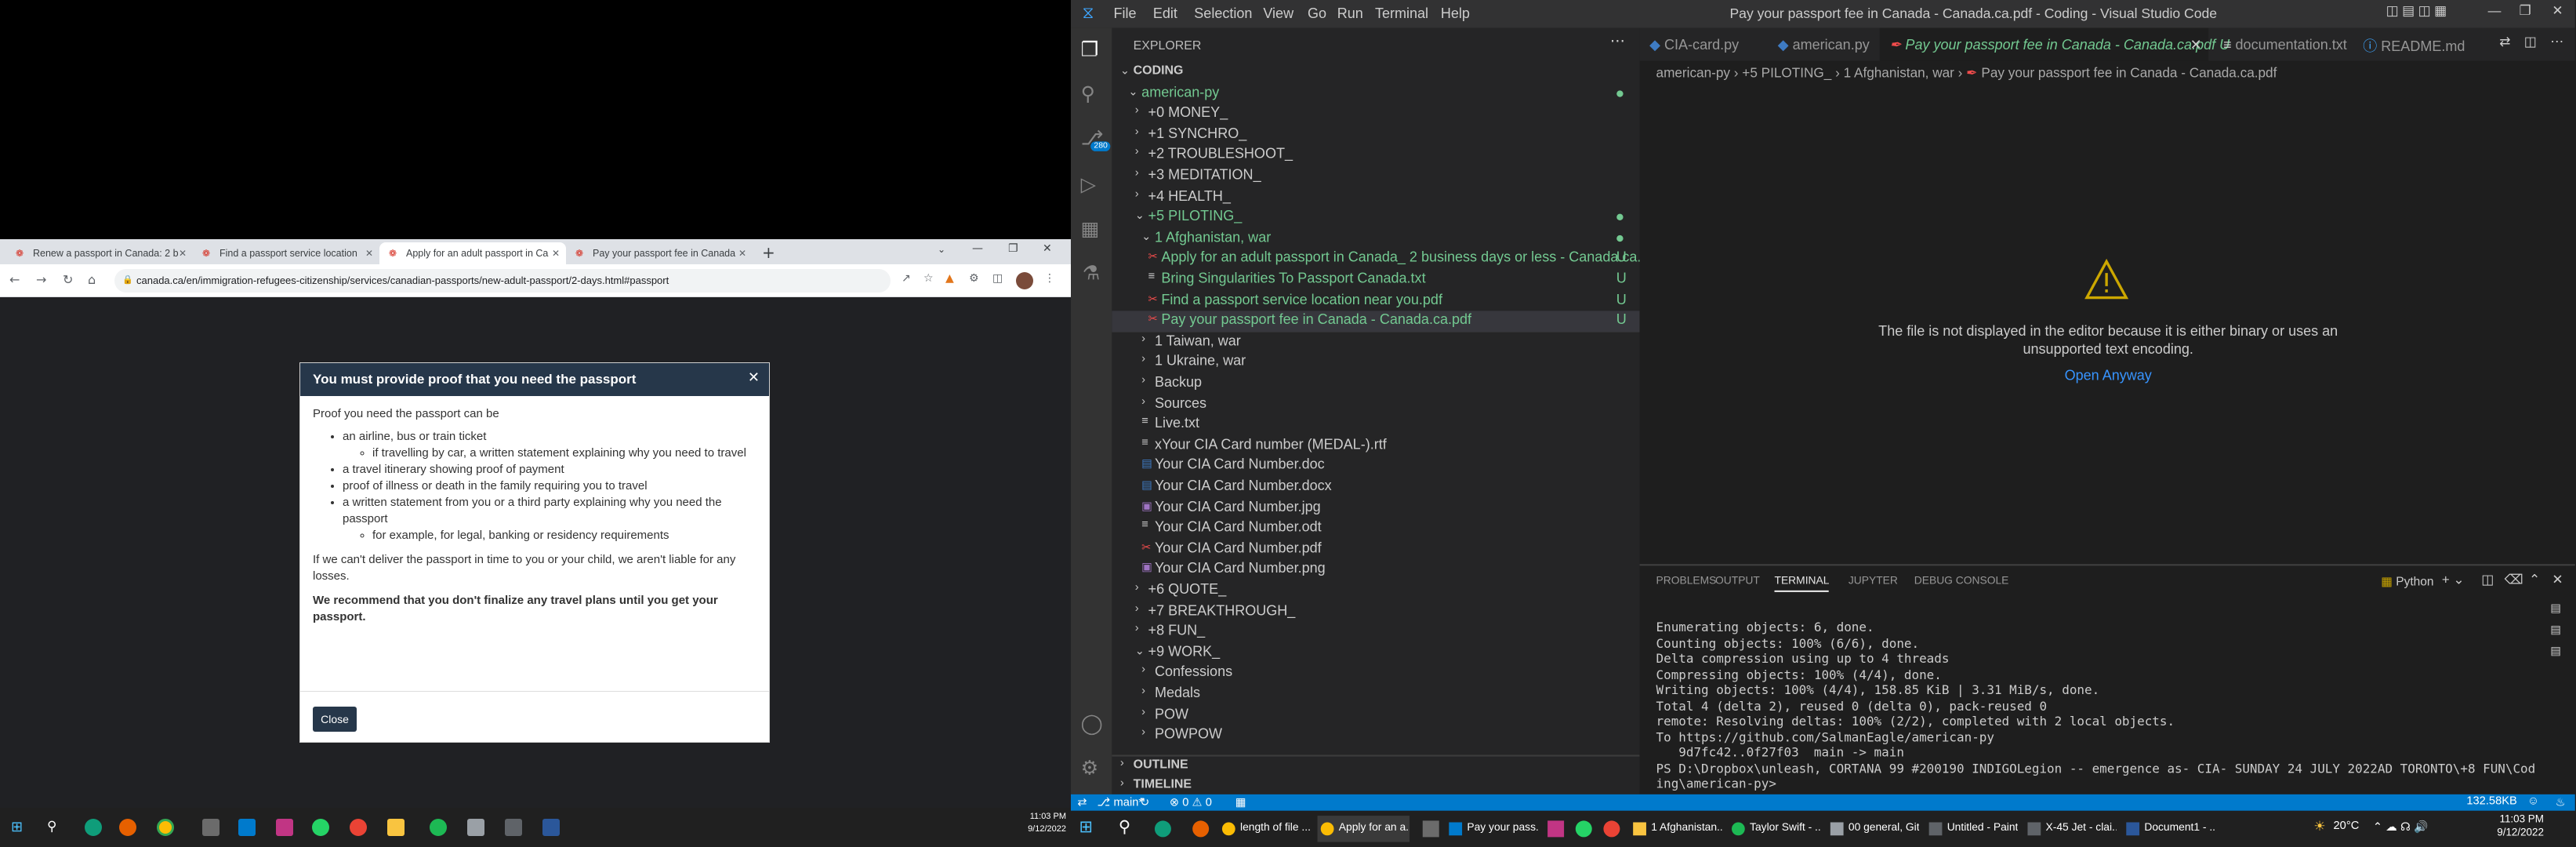 This screenshot has height=847, width=2576. I want to click on tab-search-icon: ⌄, so click(942, 249).